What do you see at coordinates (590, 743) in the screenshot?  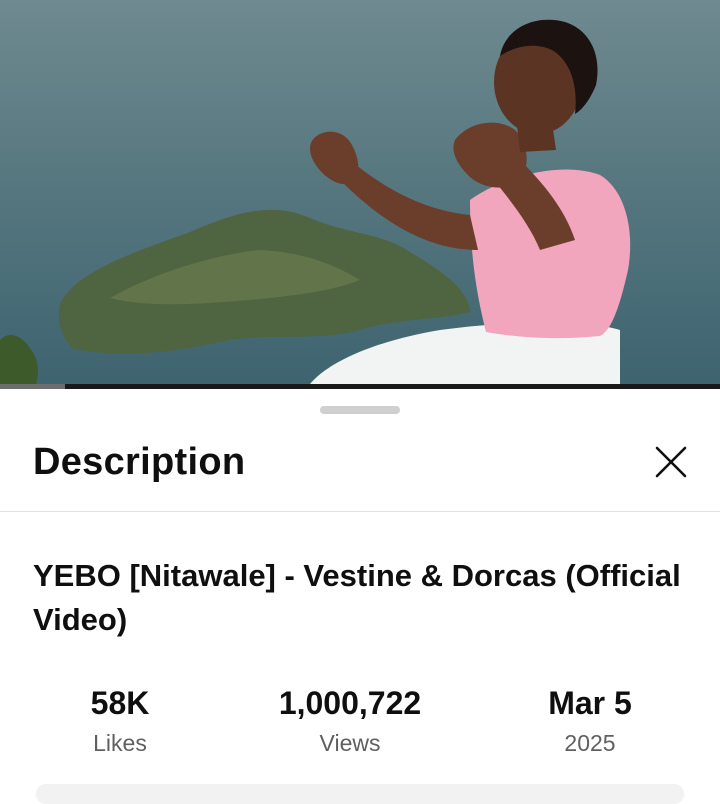 I see `upload-year: 2025` at bounding box center [590, 743].